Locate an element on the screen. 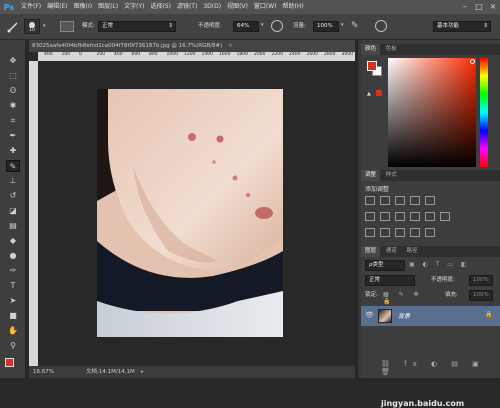  levels-icon is located at coordinates (385, 200).